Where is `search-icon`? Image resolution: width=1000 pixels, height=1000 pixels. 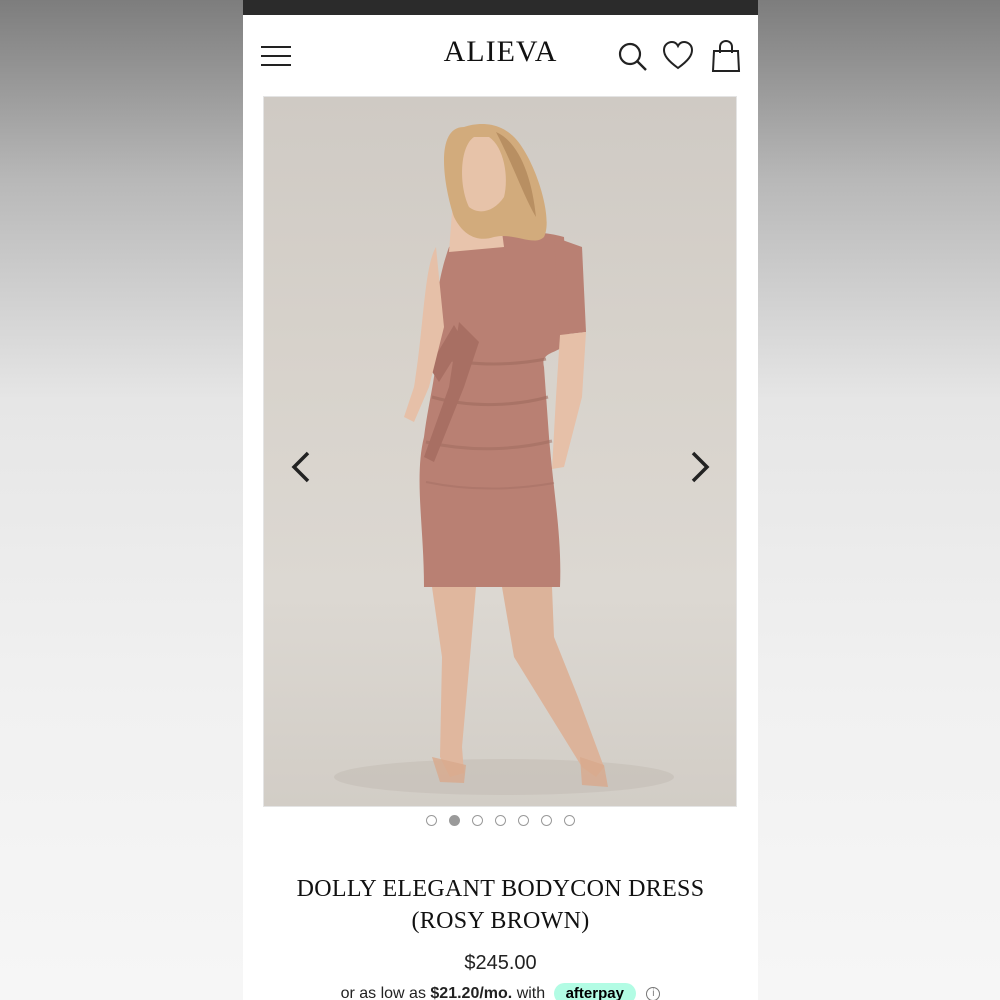
search-icon is located at coordinates (632, 56).